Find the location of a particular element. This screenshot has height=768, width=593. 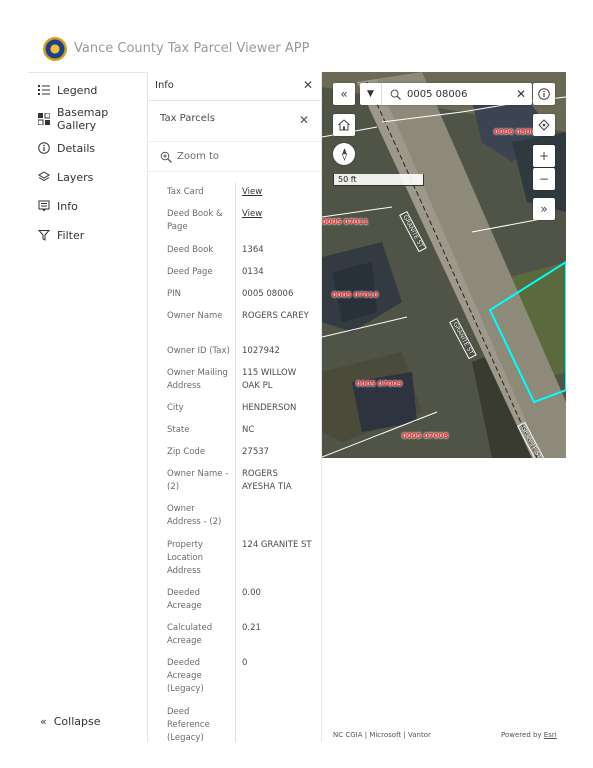

attribute-key: Property Location Address is located at coordinates (185, 558).